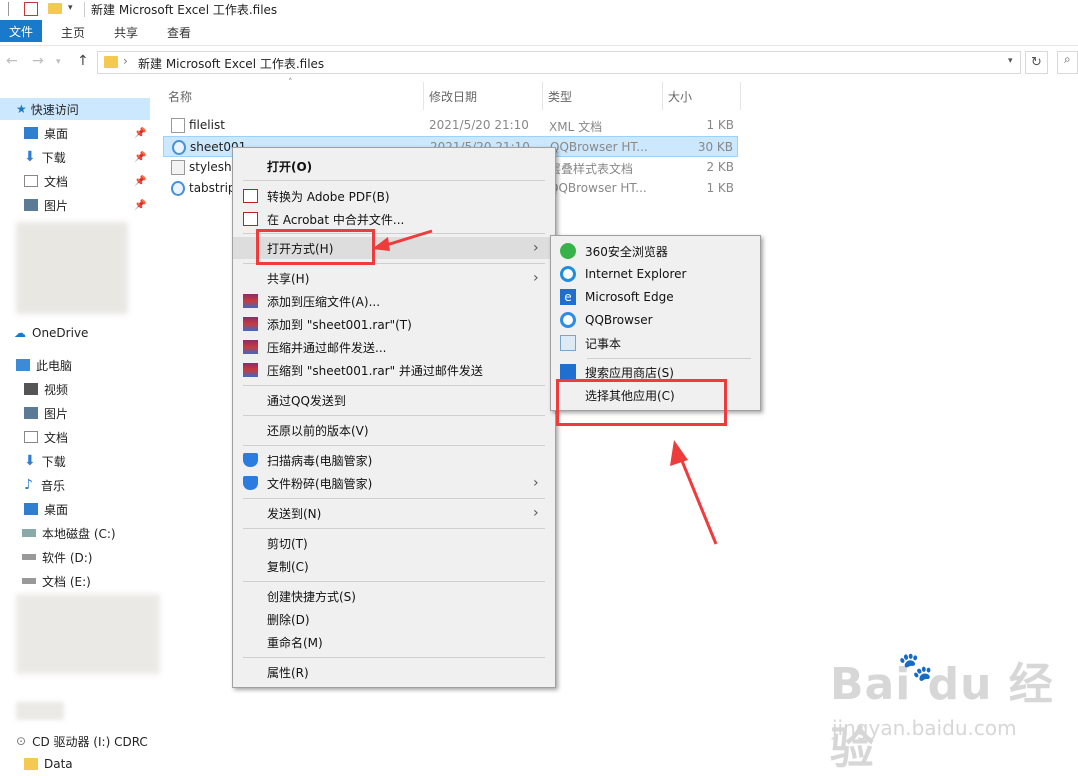  I want to click on sidebar-item-data: Data, so click(75, 764).